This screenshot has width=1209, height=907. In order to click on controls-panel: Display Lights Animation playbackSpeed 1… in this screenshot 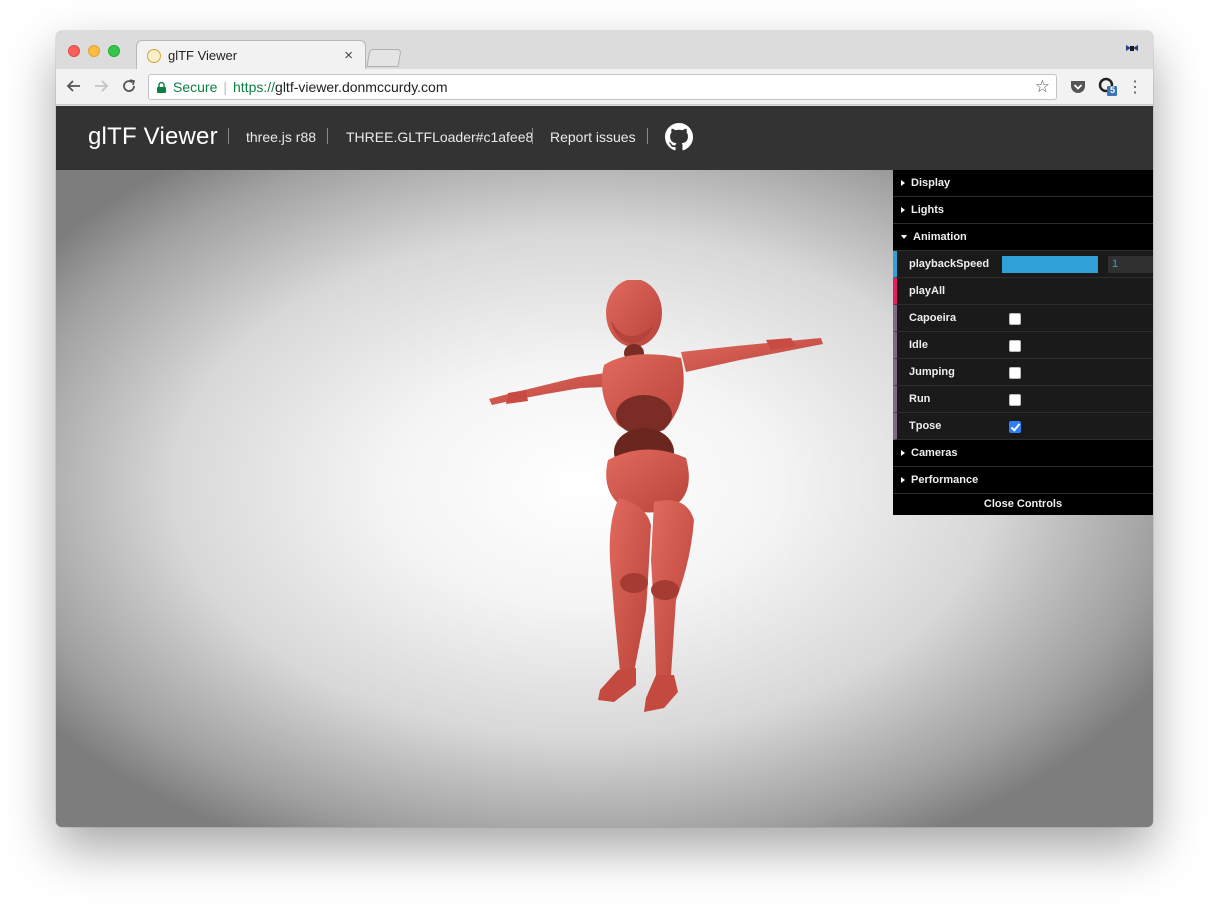, I will do `click(1023, 342)`.